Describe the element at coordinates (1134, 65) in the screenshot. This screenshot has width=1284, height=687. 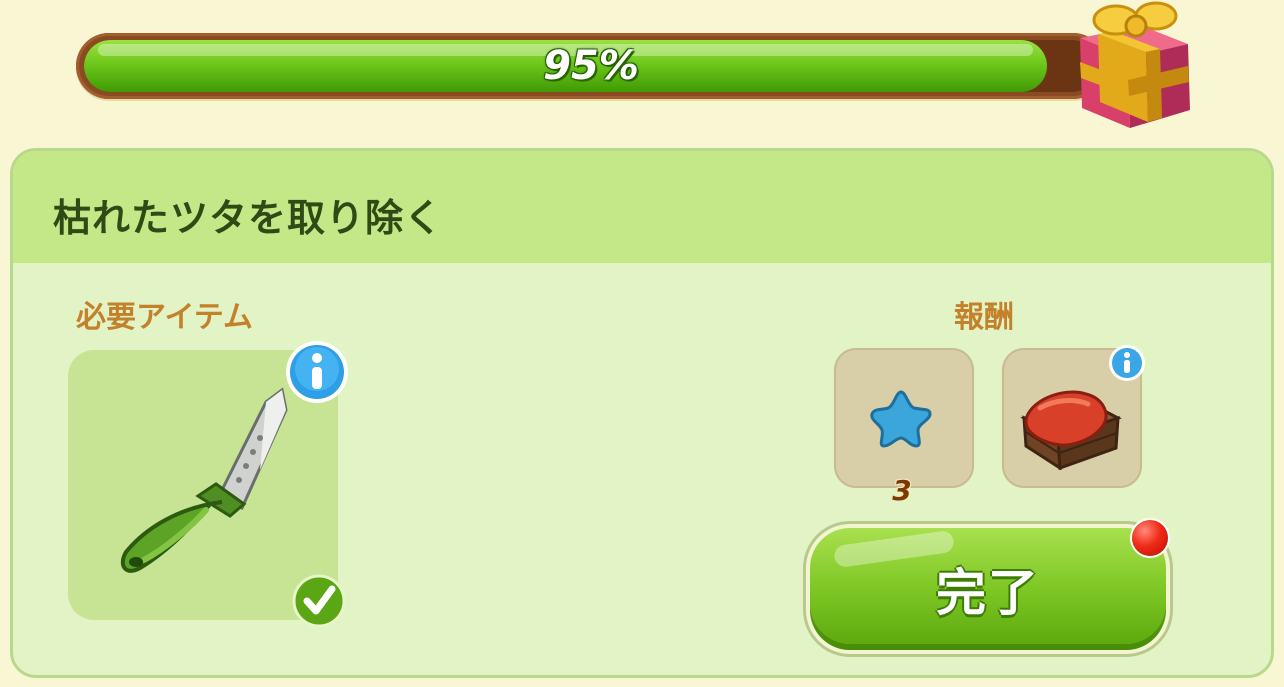
I see `gift-box-icon` at that location.